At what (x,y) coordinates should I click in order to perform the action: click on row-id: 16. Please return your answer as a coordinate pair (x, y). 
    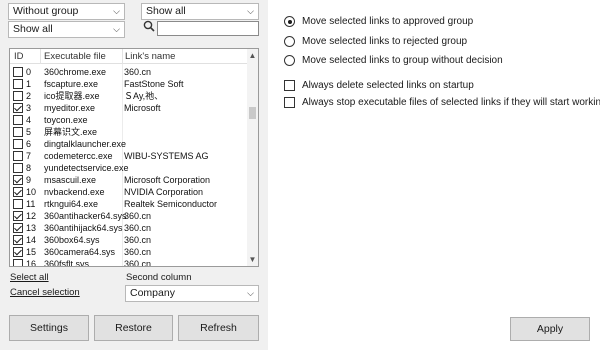
    Looking at the image, I should click on (31, 263).